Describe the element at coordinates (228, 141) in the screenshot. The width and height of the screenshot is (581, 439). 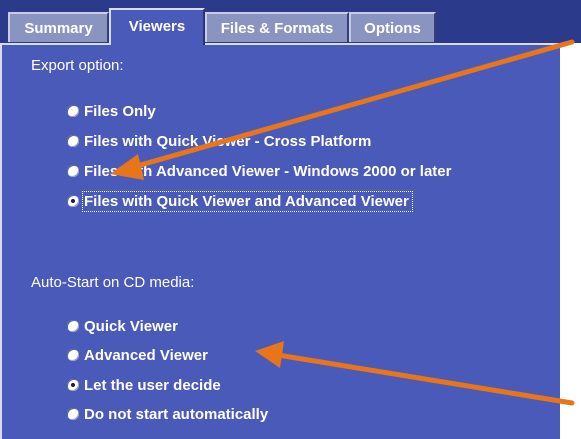
I see `export-quick-viewer-label: Files with Quick Viewer - Cross Platform` at that location.